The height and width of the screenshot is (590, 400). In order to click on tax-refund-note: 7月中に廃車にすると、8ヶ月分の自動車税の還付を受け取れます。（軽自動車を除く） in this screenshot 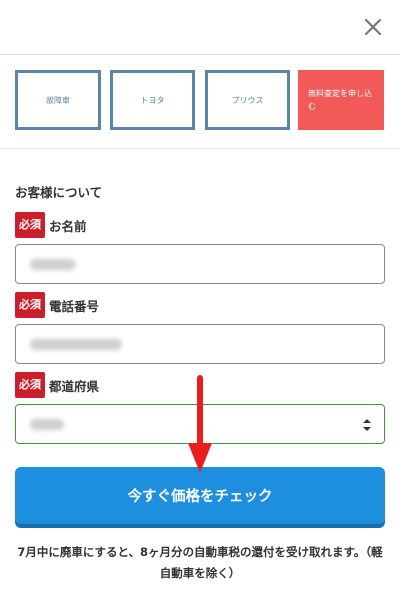, I will do `click(200, 562)`.